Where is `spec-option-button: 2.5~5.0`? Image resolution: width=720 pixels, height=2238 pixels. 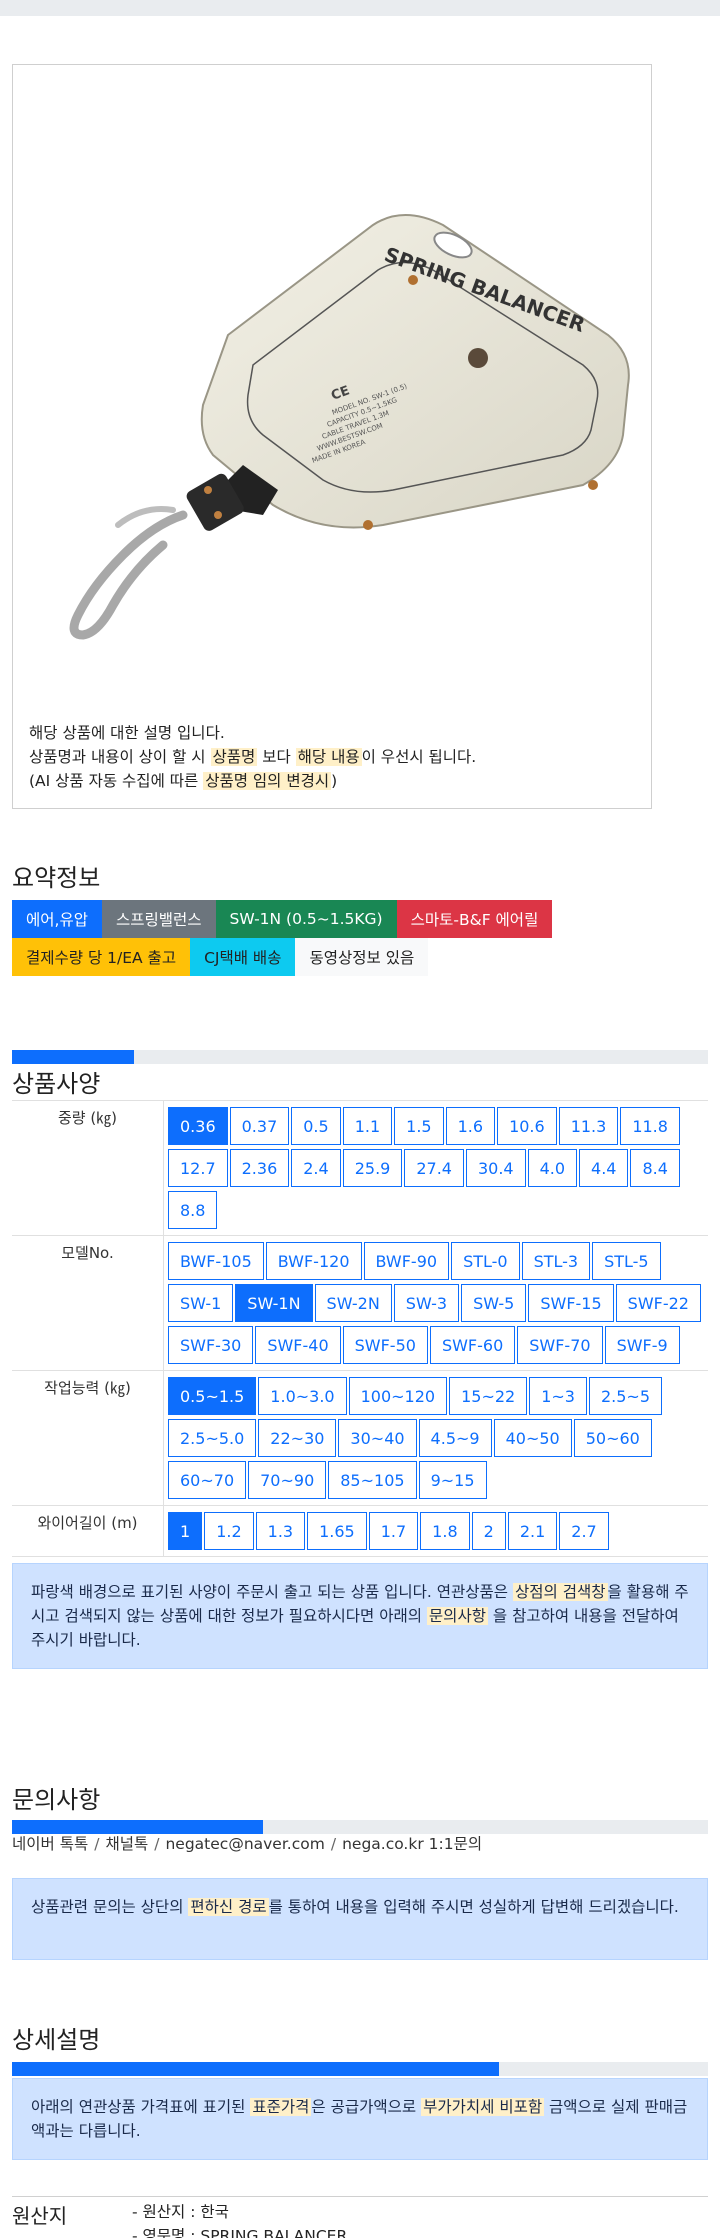
spec-option-button: 2.5~5.0 is located at coordinates (212, 1438).